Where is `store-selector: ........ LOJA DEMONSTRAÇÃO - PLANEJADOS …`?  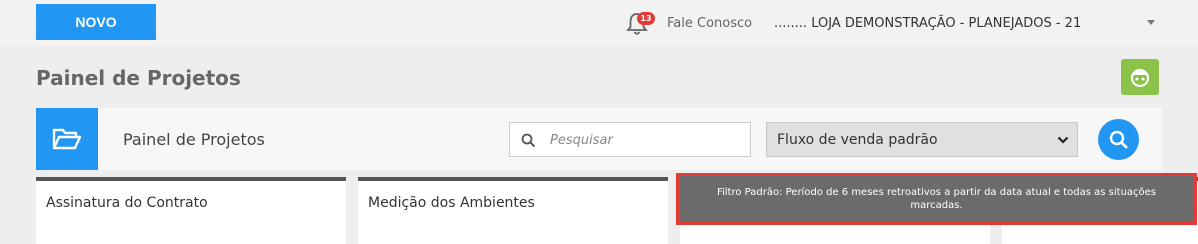
store-selector: ........ LOJA DEMONSTRAÇÃO - PLANEJADOS … is located at coordinates (927, 23).